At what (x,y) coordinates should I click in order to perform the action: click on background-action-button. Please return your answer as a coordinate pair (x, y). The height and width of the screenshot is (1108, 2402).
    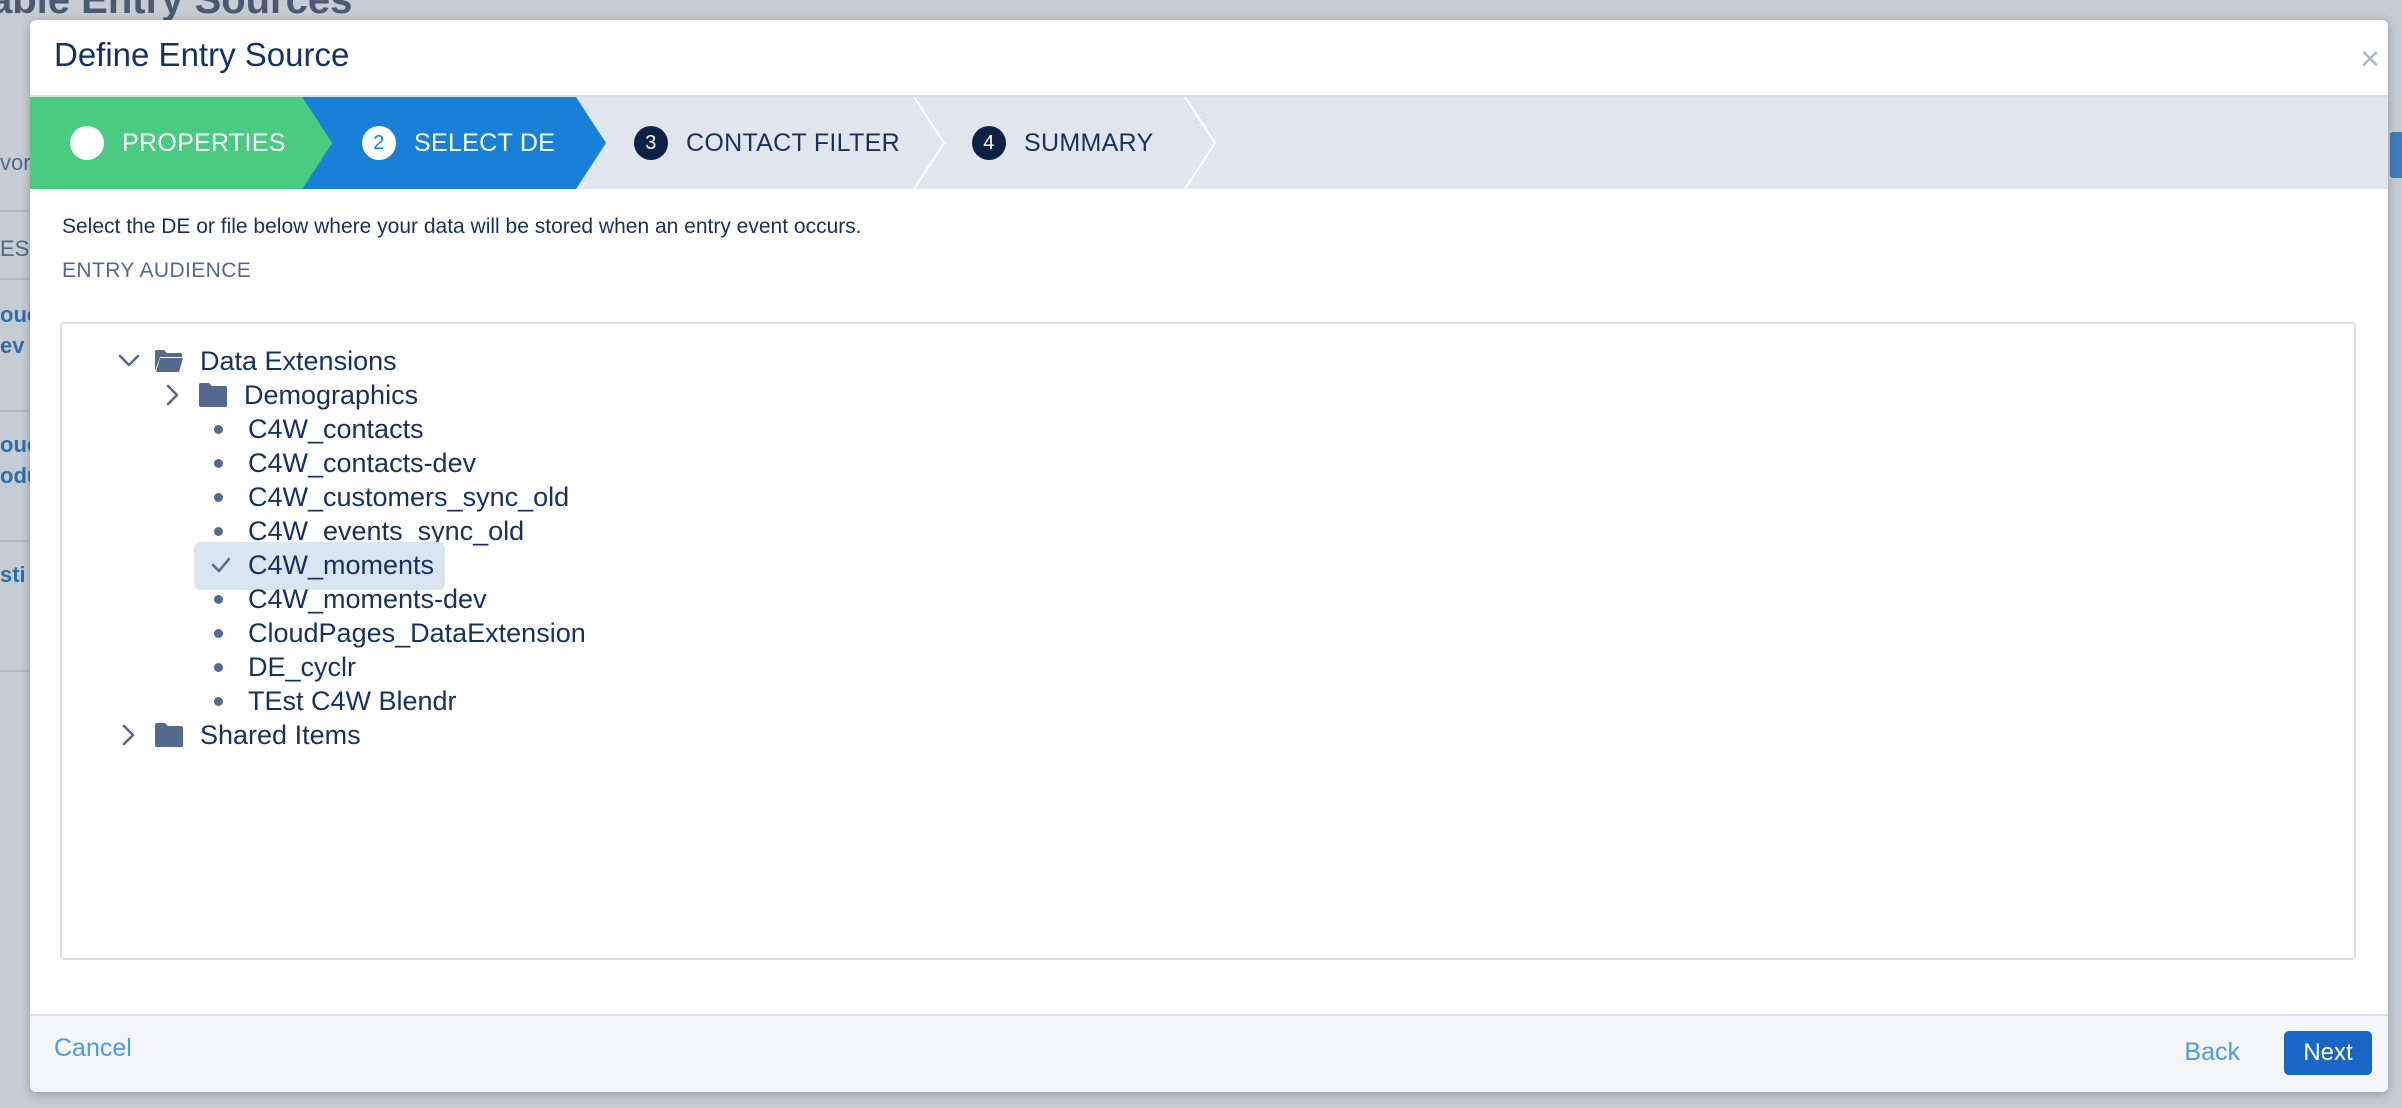
    Looking at the image, I should click on (2396, 155).